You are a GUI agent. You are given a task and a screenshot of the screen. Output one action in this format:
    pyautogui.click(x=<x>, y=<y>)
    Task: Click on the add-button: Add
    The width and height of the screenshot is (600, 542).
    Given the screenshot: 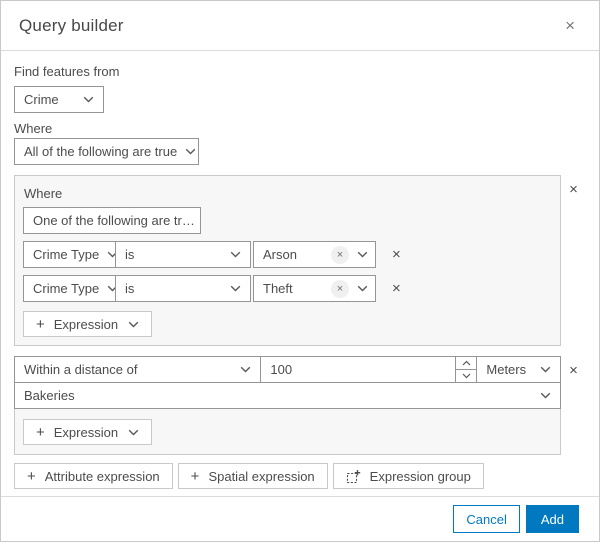 What is the action you would take?
    pyautogui.click(x=552, y=519)
    